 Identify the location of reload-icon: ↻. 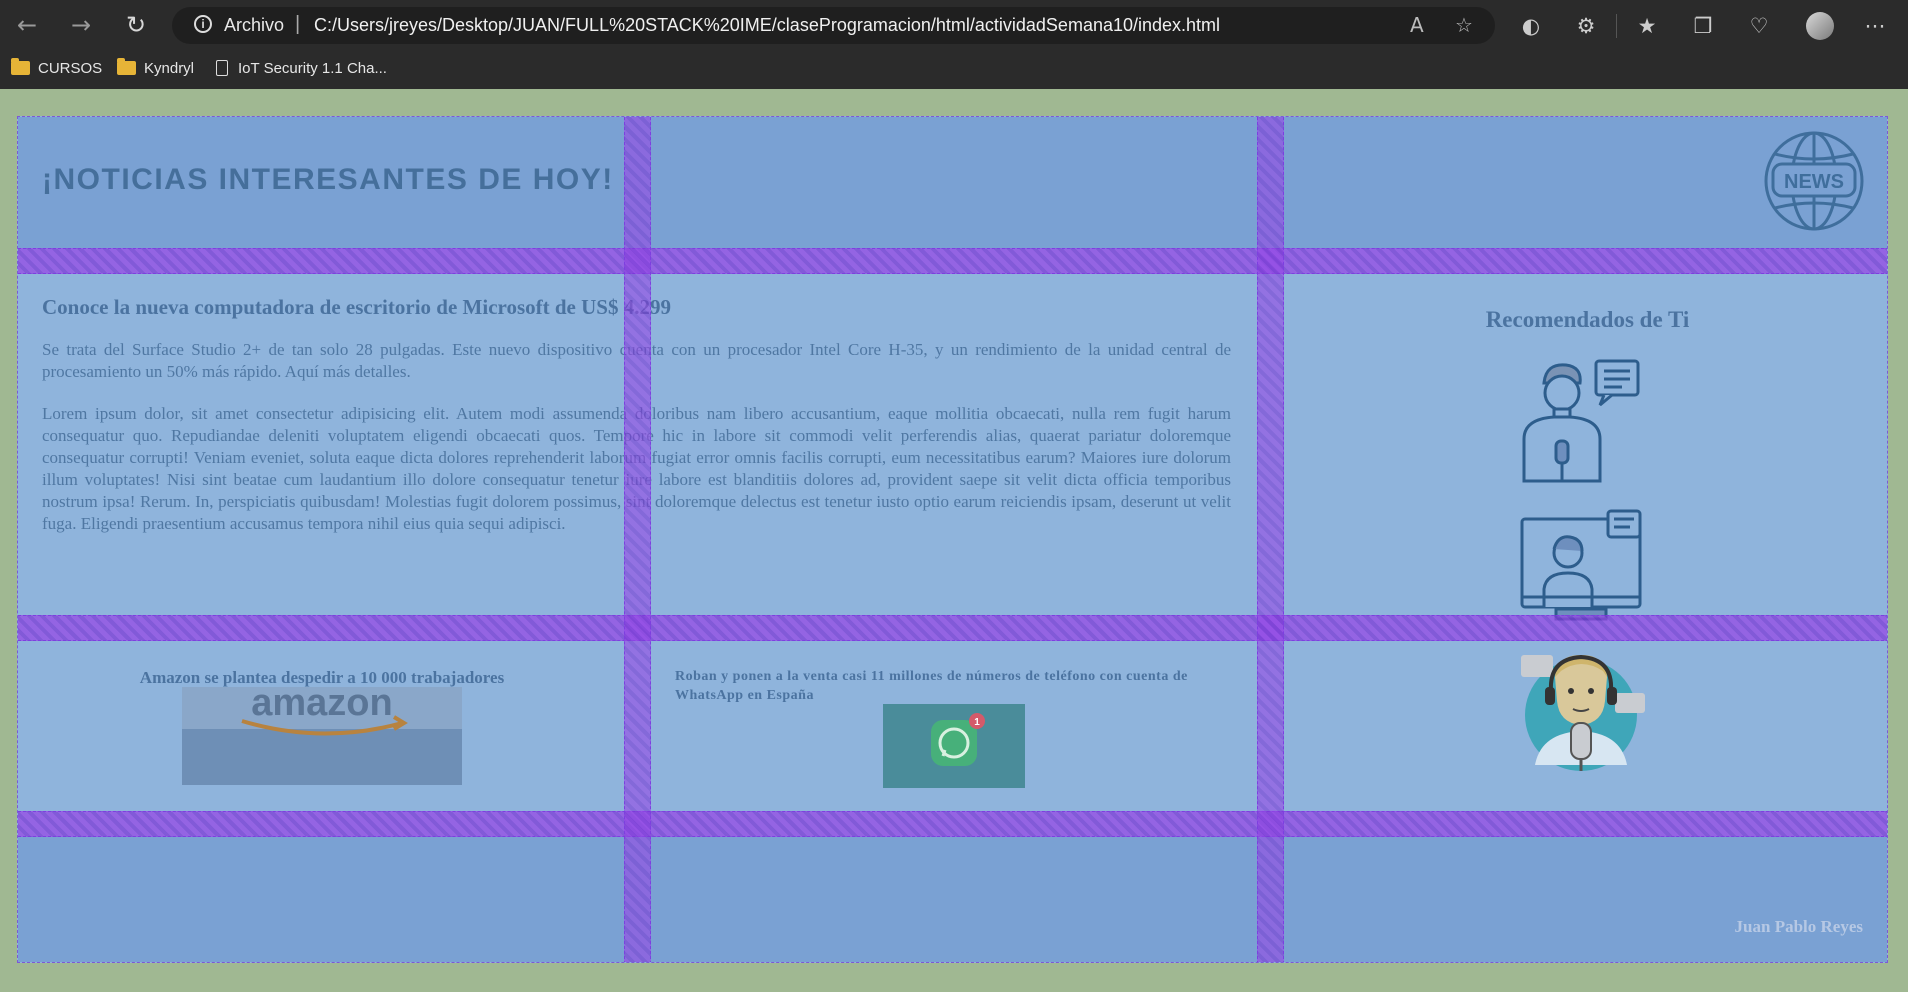
(136, 25).